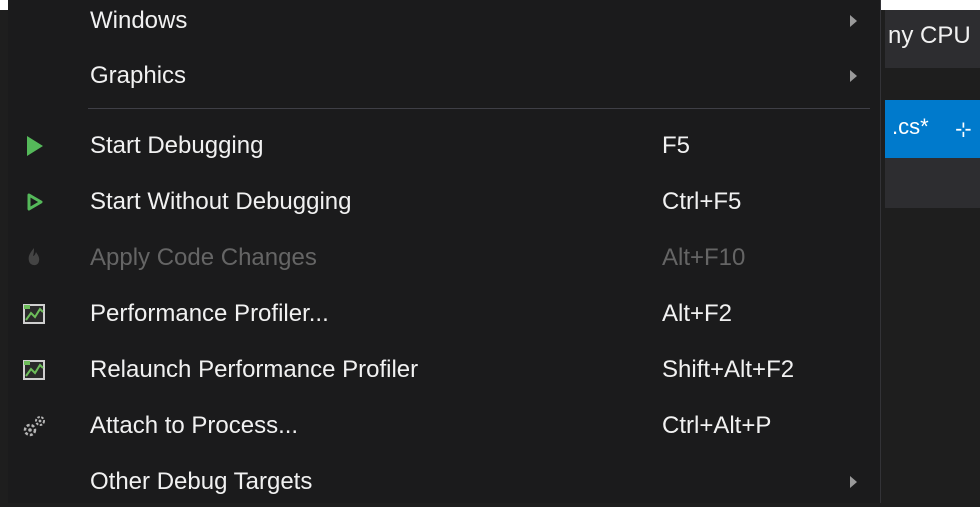  What do you see at coordinates (139, 20) in the screenshot?
I see `menu-item-label: Windows` at bounding box center [139, 20].